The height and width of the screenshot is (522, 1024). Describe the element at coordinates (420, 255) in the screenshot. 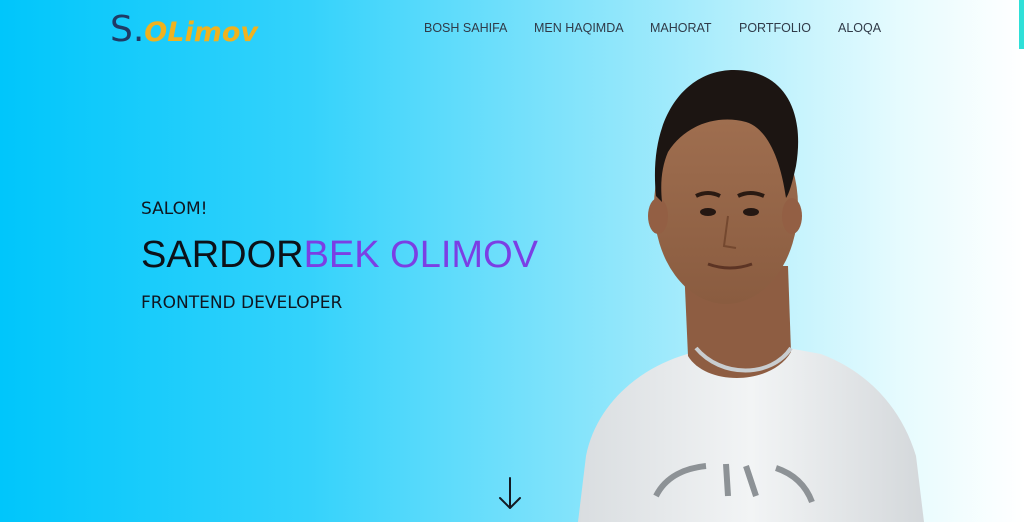

I see `hero-name-rest: BEK OLIMOV` at that location.